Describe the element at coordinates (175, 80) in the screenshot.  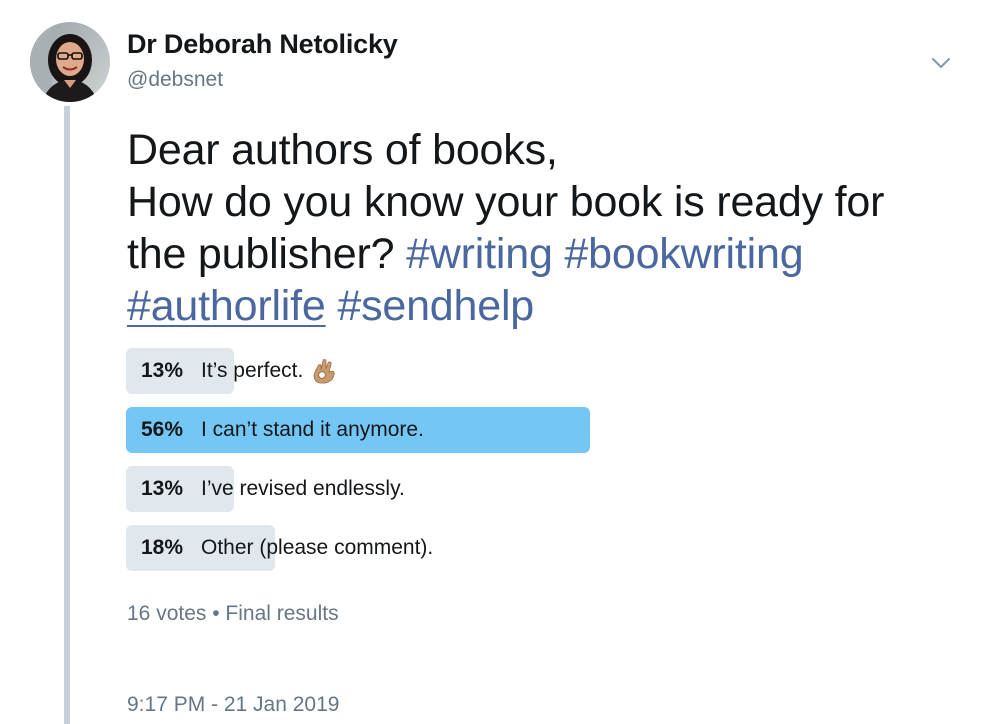
I see `author-handle: @debsnet` at that location.